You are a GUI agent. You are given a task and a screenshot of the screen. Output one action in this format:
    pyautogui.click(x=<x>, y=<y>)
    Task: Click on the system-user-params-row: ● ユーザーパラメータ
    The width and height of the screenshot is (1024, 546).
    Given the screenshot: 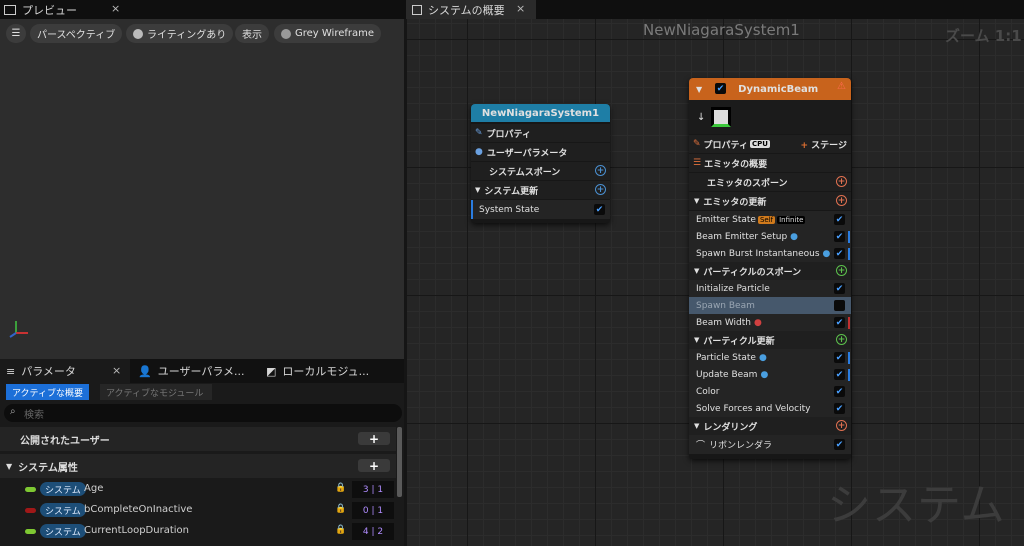 What is the action you would take?
    pyautogui.click(x=540, y=152)
    